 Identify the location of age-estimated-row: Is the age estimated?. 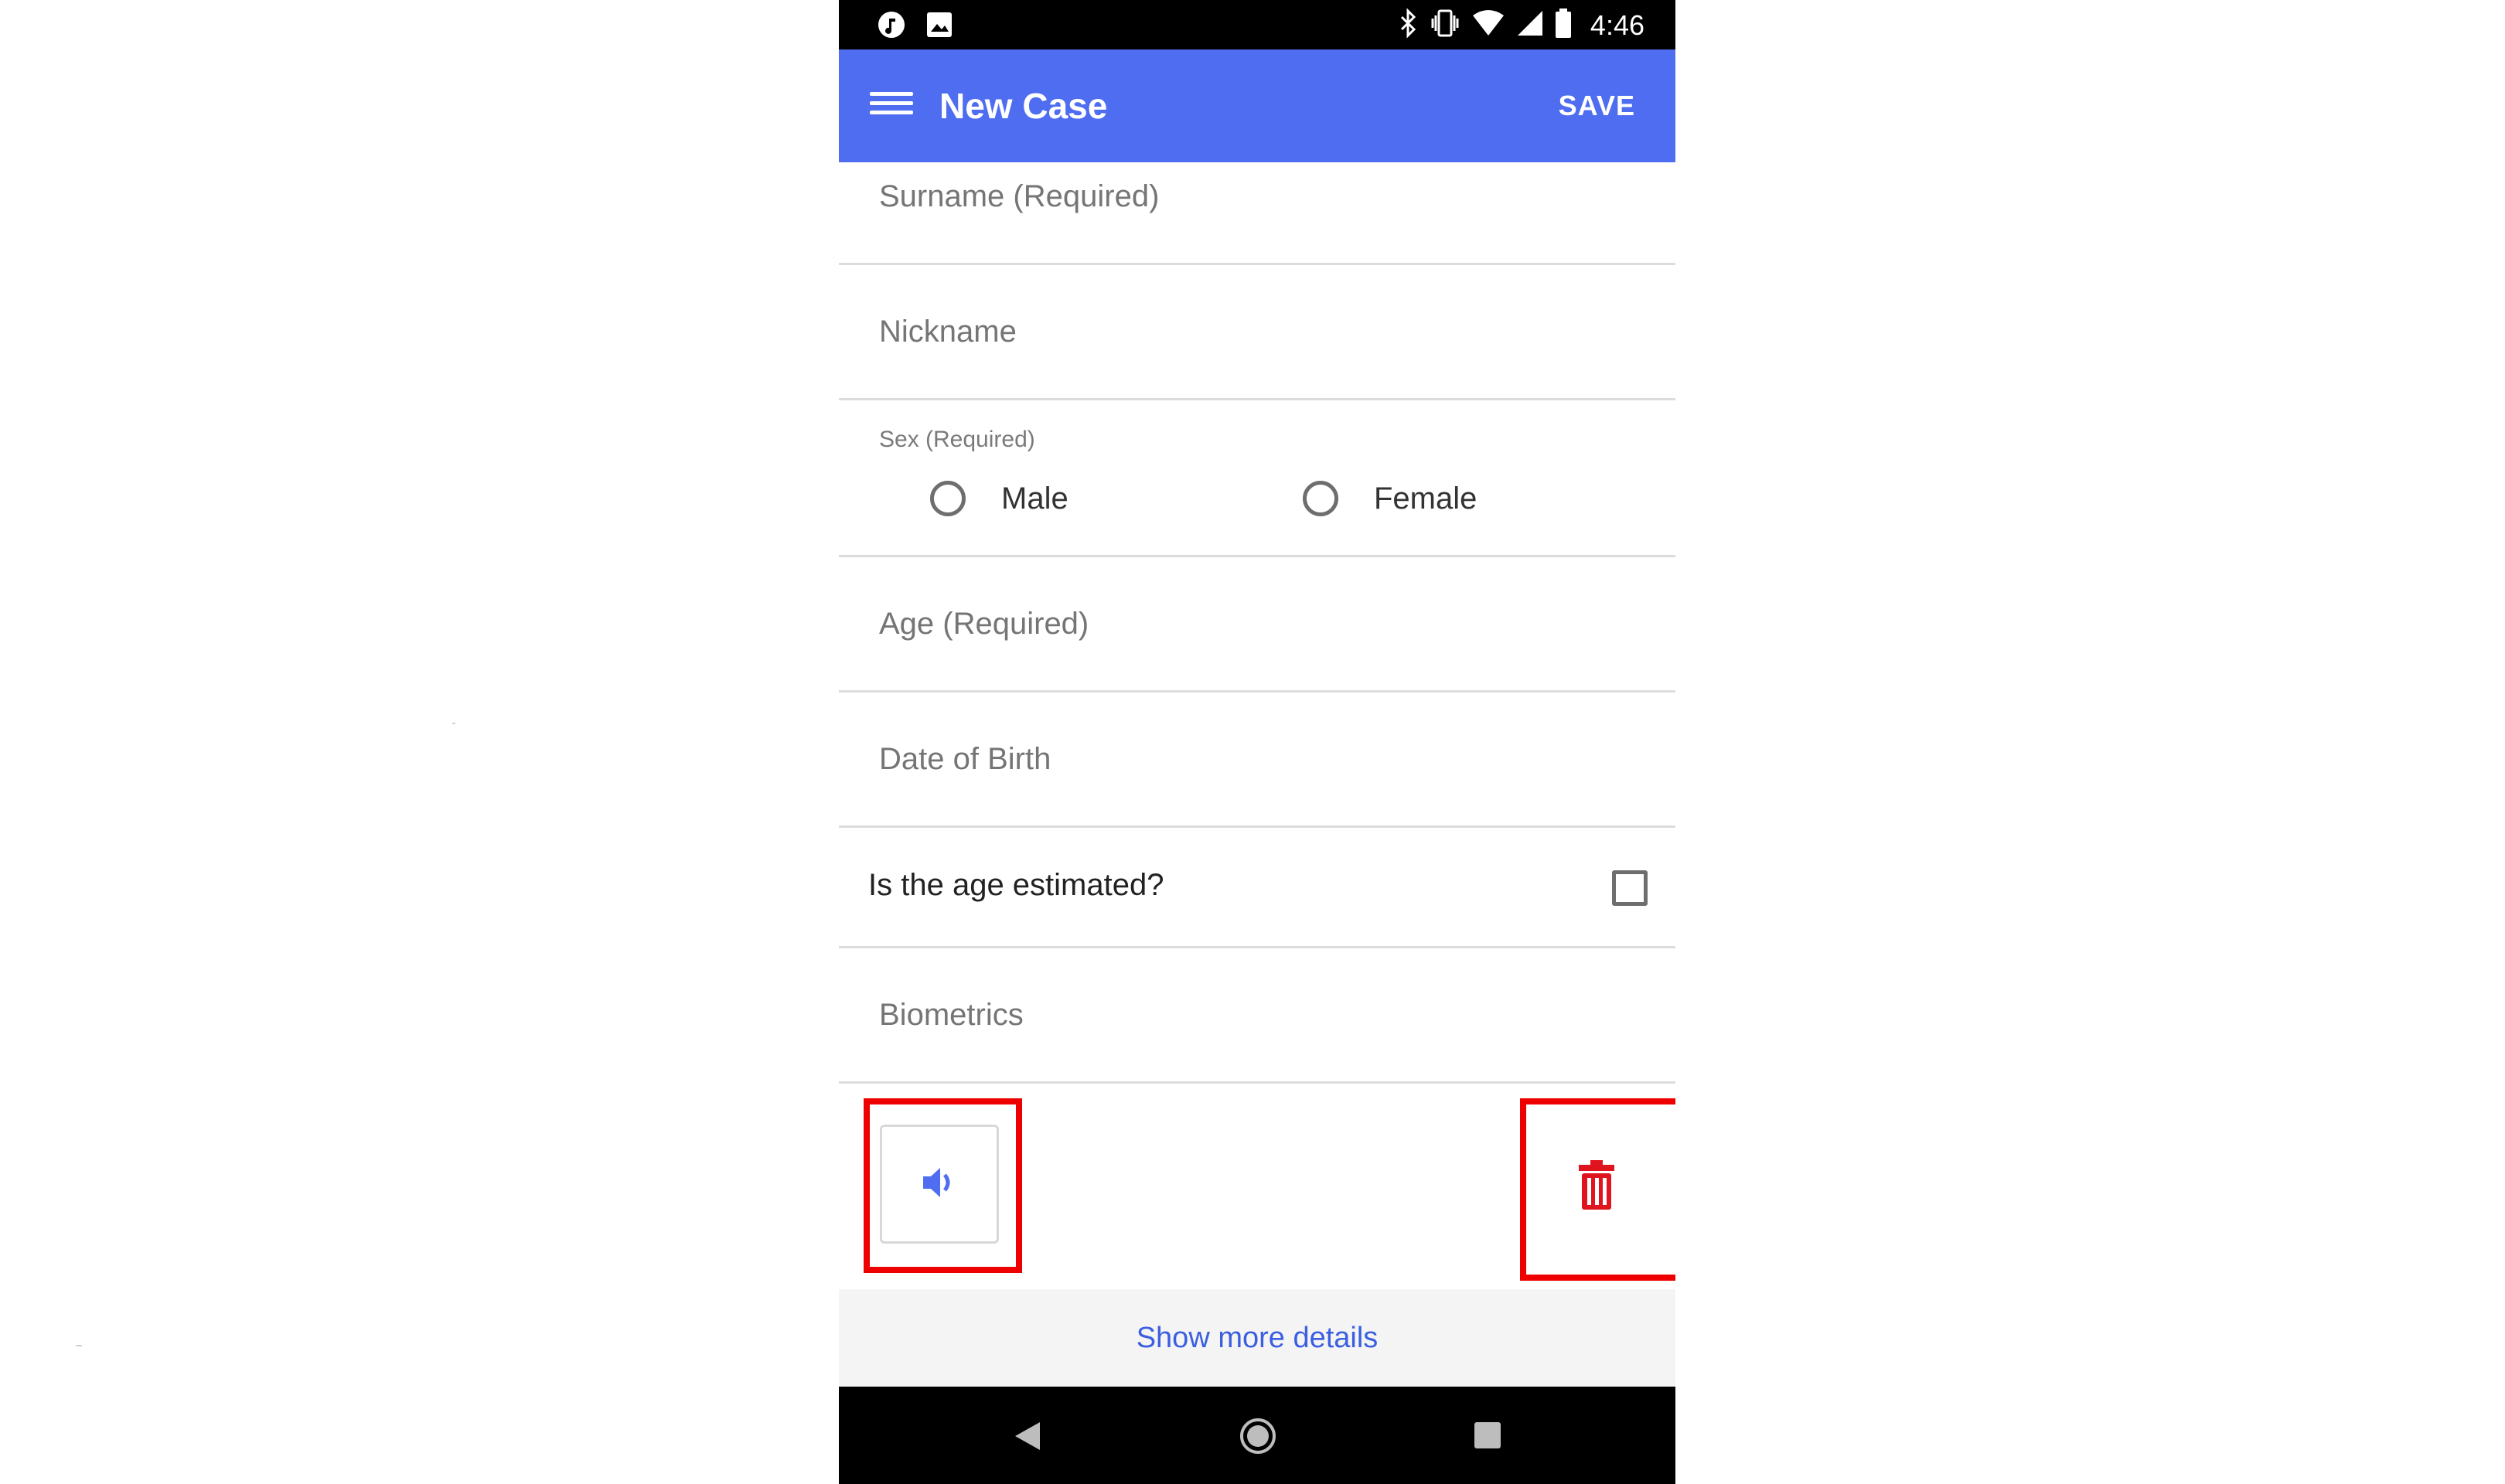
(1257, 888).